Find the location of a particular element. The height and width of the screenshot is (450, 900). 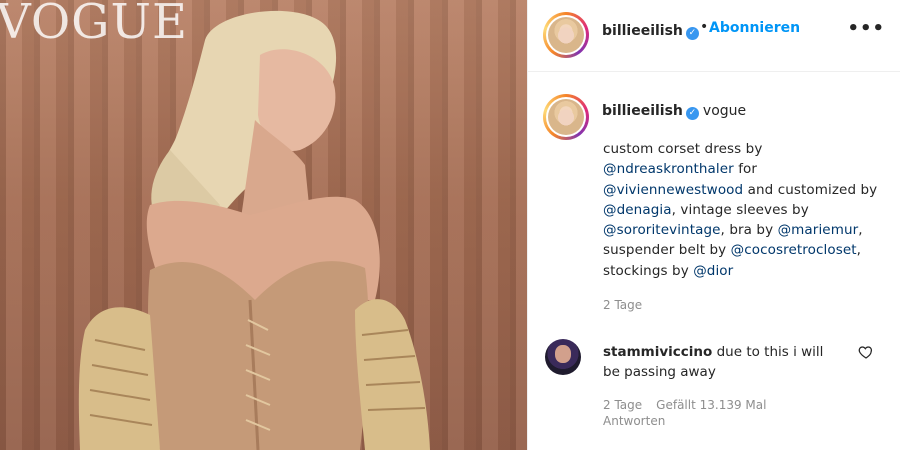

commenter-avatar is located at coordinates (563, 357).